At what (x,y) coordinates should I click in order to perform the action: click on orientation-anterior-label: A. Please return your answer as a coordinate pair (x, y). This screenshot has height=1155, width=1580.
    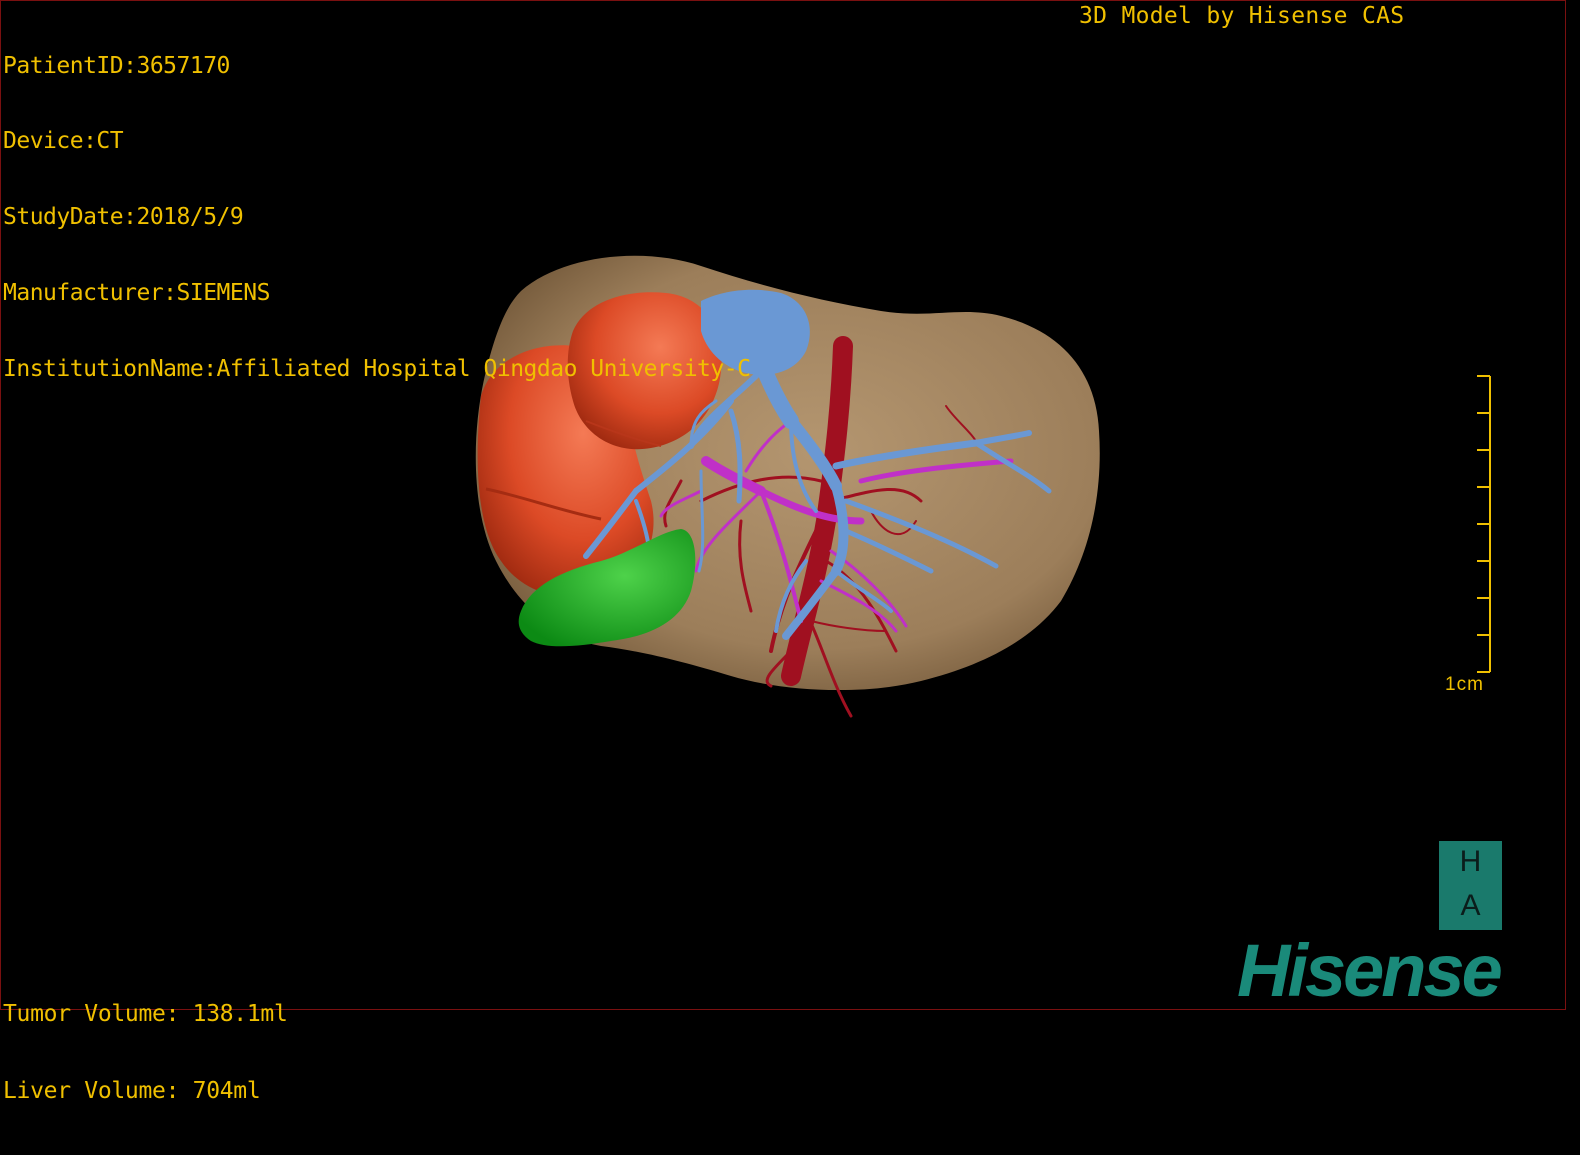
    Looking at the image, I should click on (1470, 905).